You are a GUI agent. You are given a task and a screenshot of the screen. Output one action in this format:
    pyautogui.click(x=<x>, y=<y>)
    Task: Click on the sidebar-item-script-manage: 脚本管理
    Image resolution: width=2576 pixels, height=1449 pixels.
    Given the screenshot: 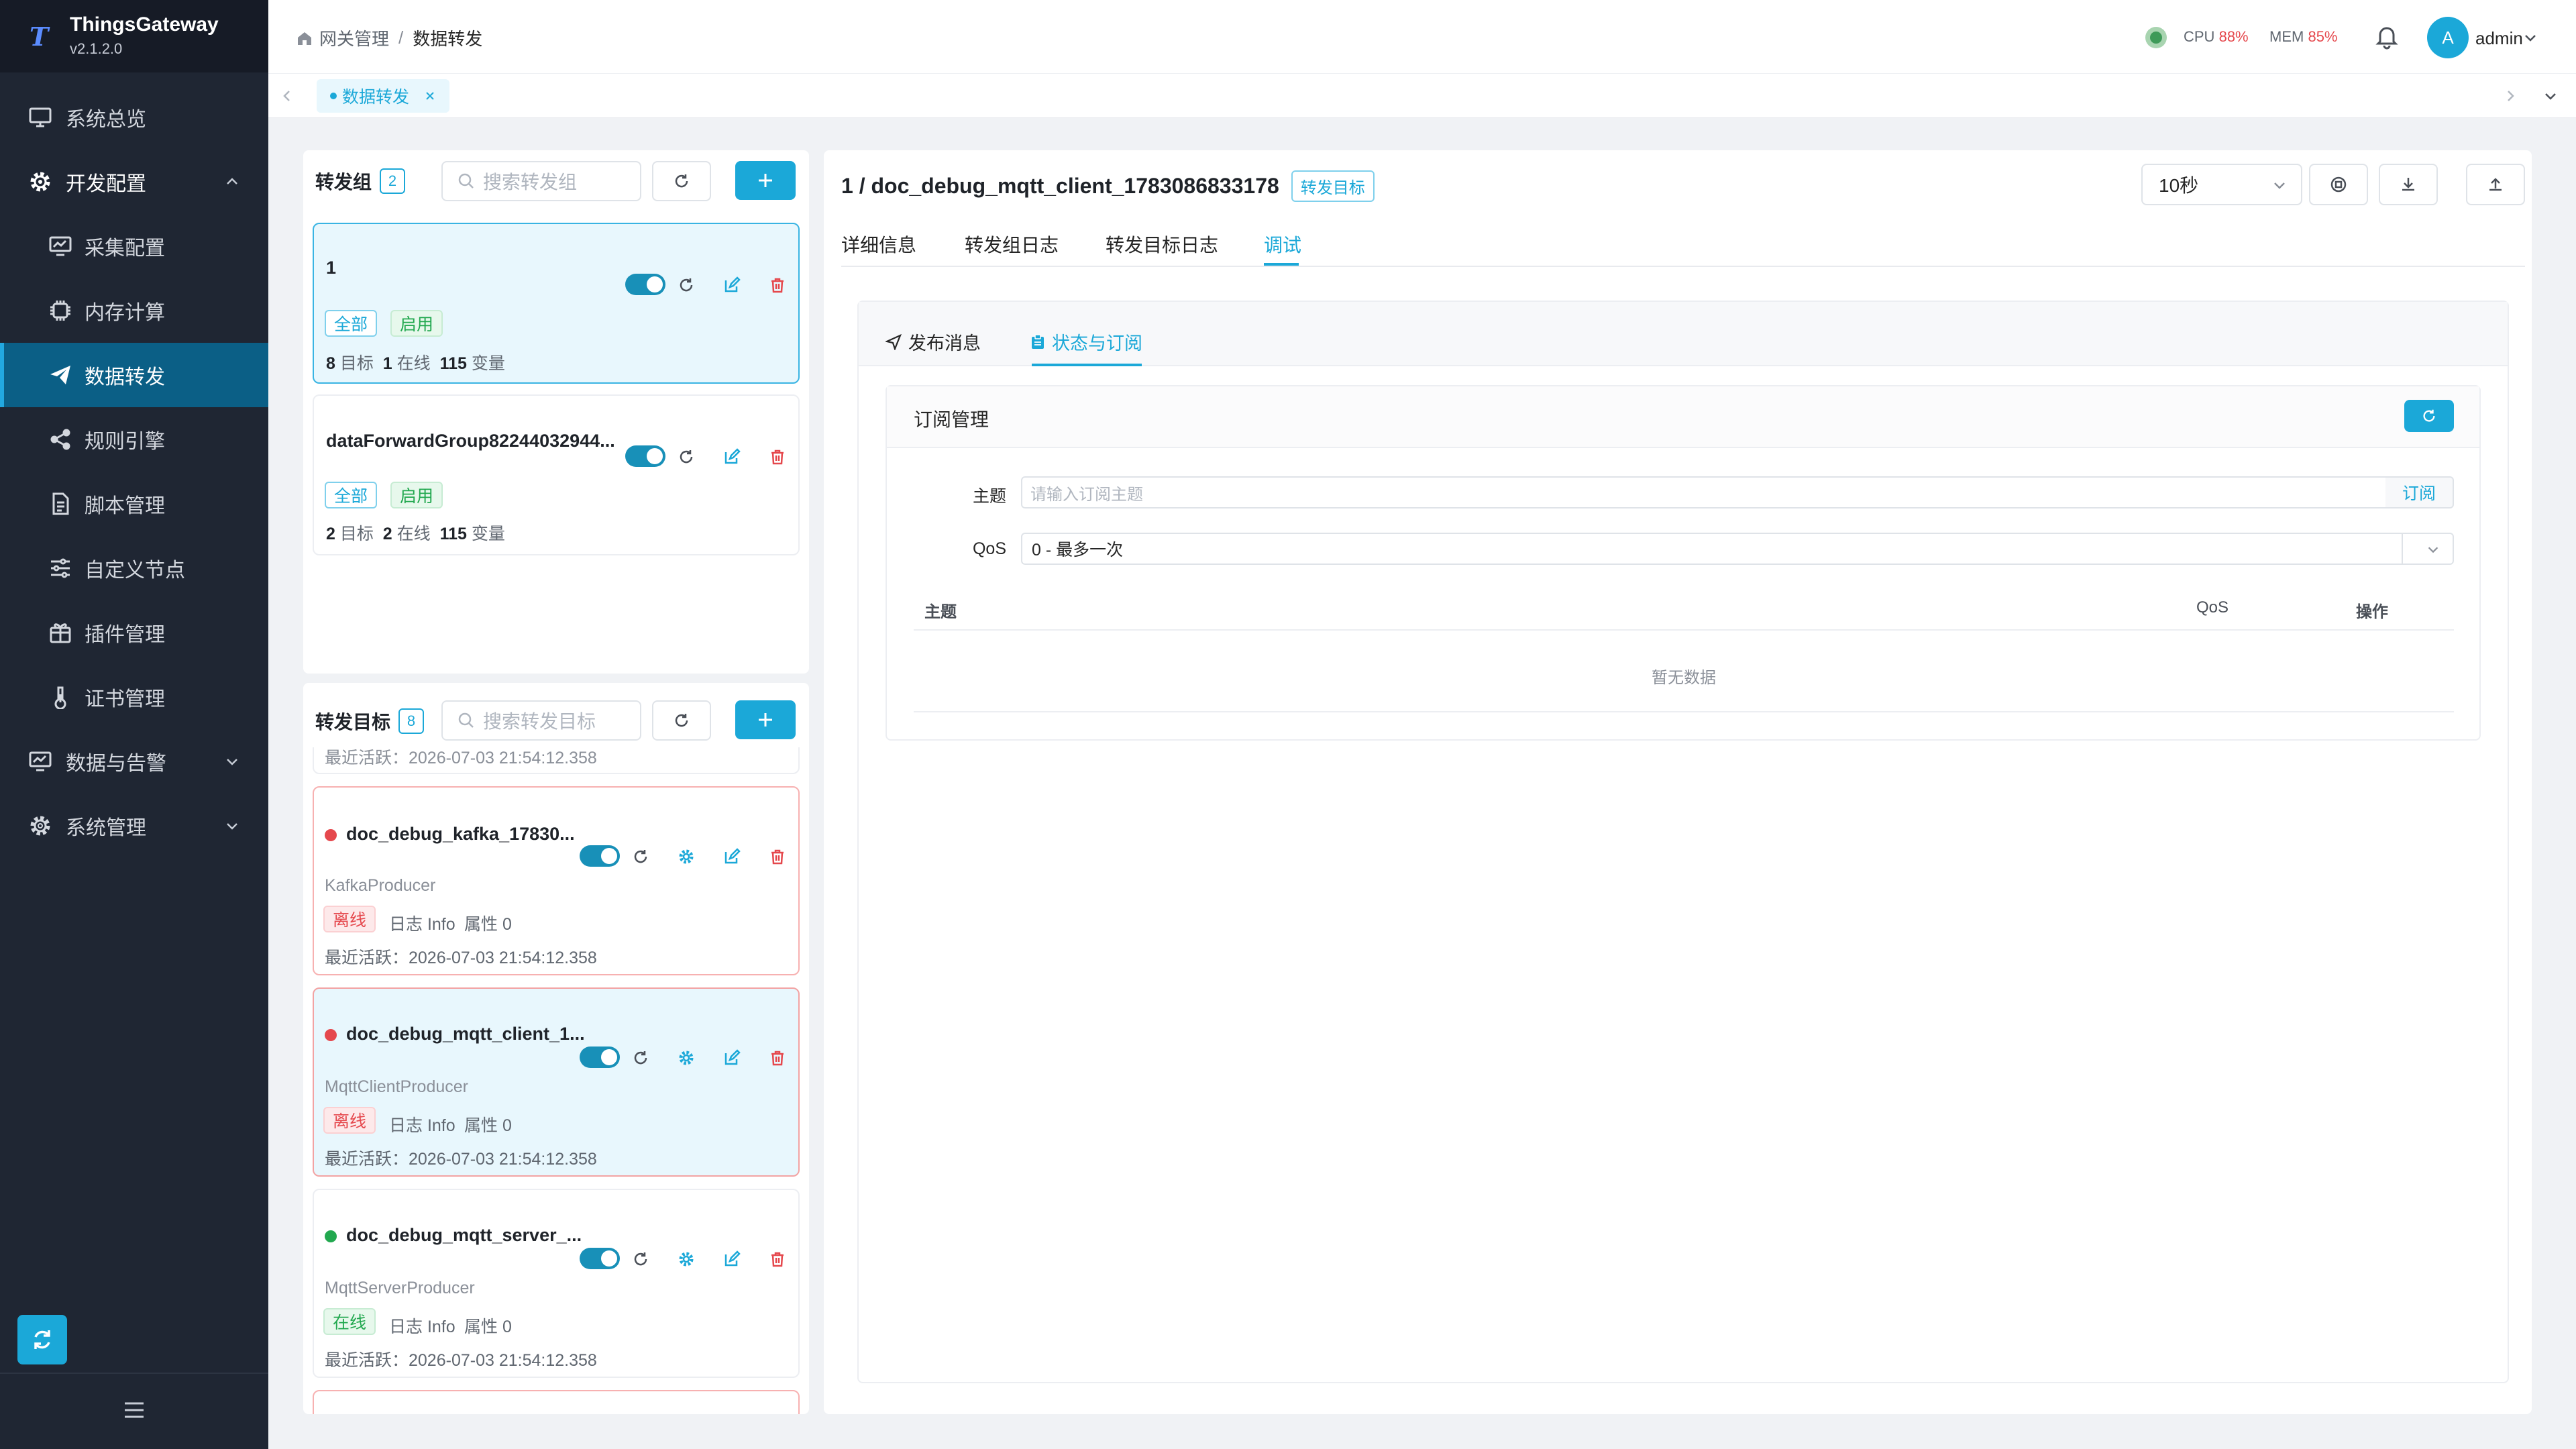 What is the action you would take?
    pyautogui.click(x=134, y=504)
    